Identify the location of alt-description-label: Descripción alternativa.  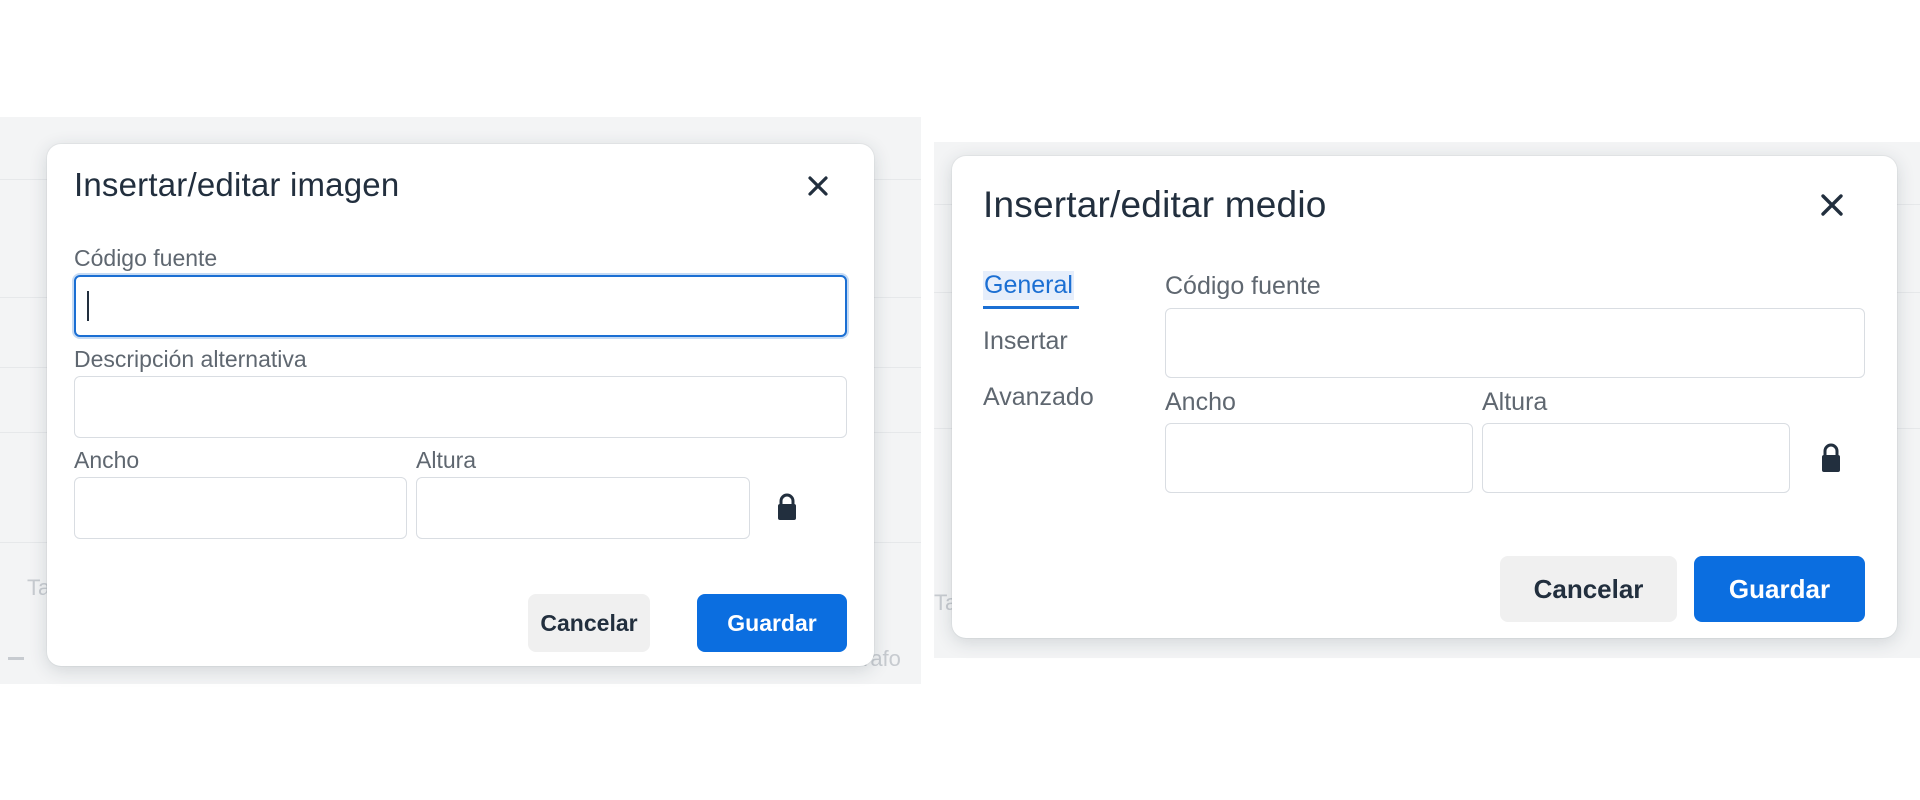
(190, 359).